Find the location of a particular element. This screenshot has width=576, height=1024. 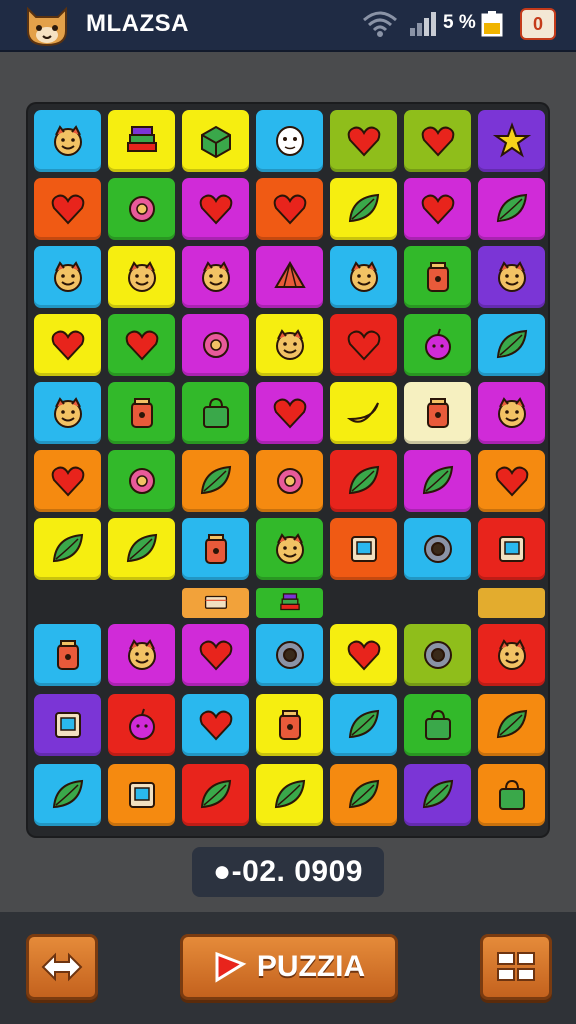

blank-icon is located at coordinates (512, 603).